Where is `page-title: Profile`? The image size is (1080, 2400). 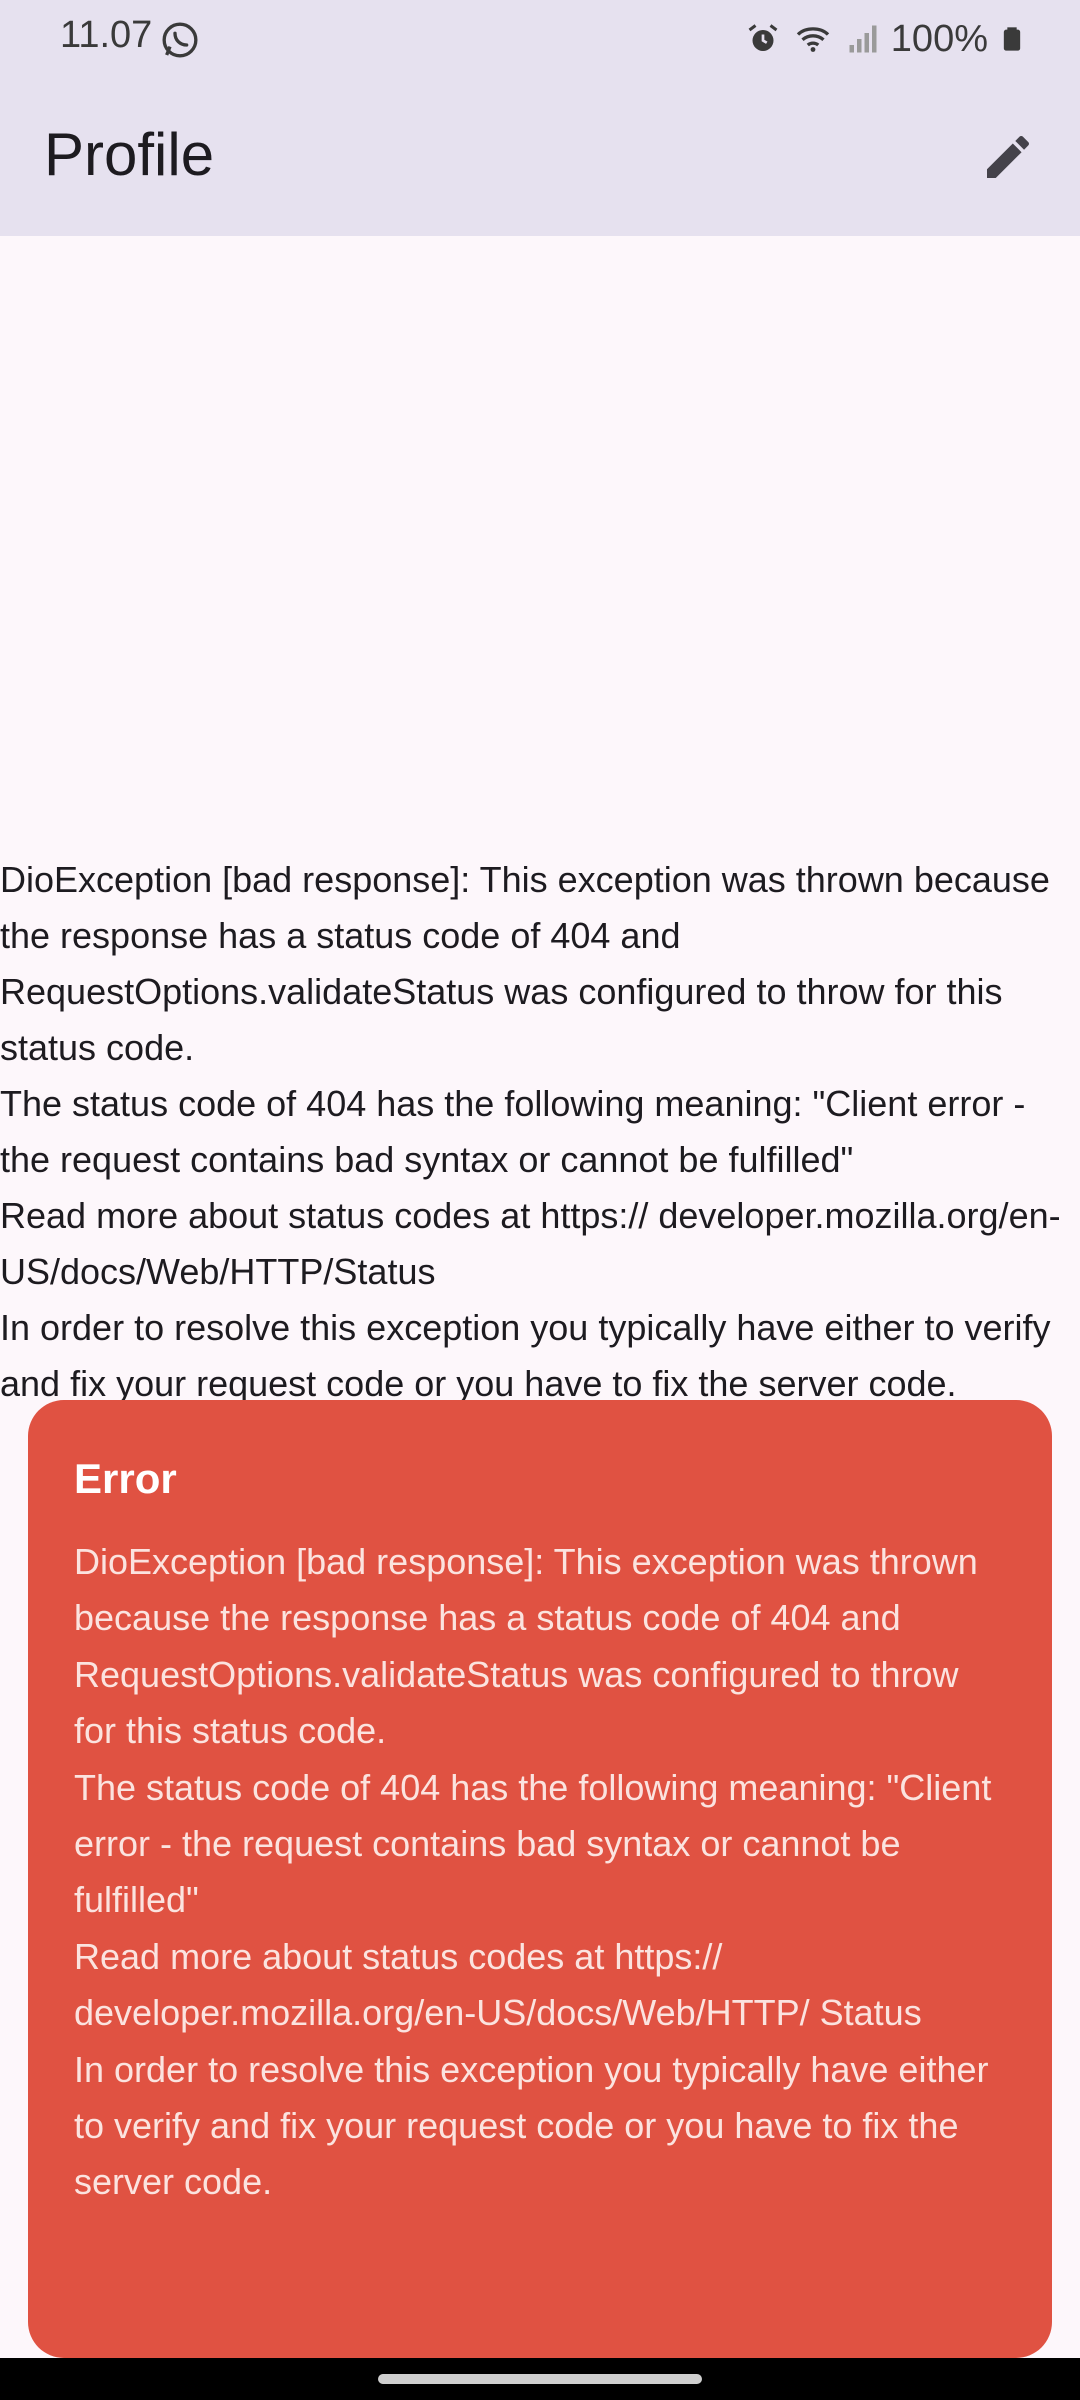 page-title: Profile is located at coordinates (129, 154).